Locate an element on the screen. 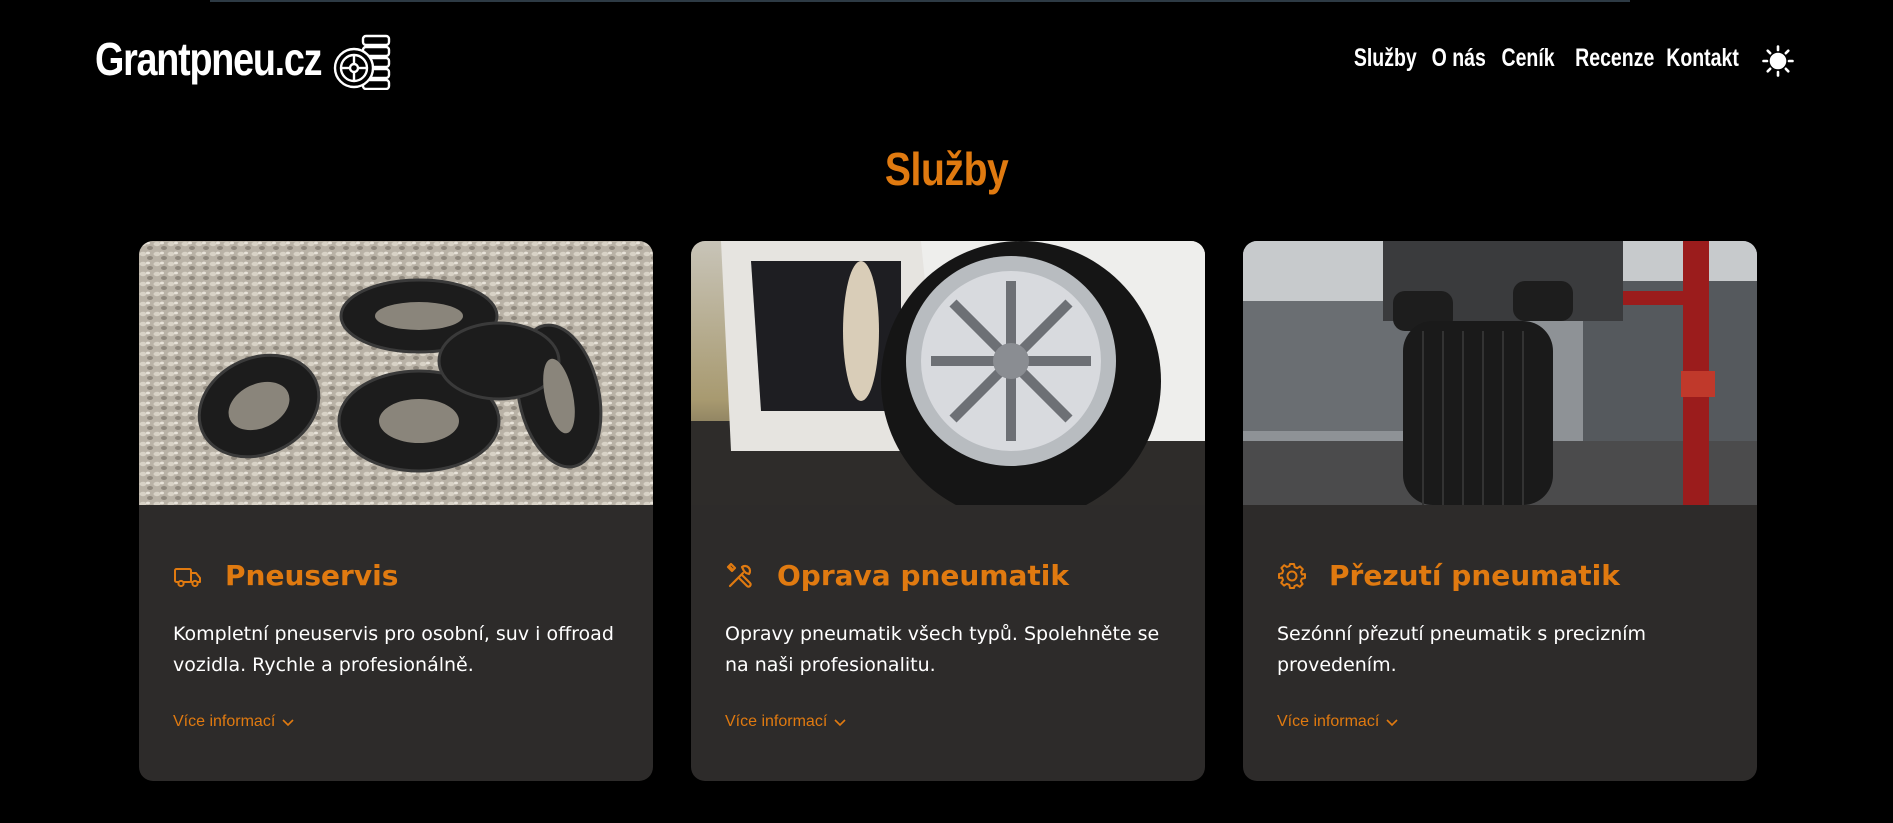 The image size is (1893, 823). card-title: Oprava pneumatik is located at coordinates (923, 575).